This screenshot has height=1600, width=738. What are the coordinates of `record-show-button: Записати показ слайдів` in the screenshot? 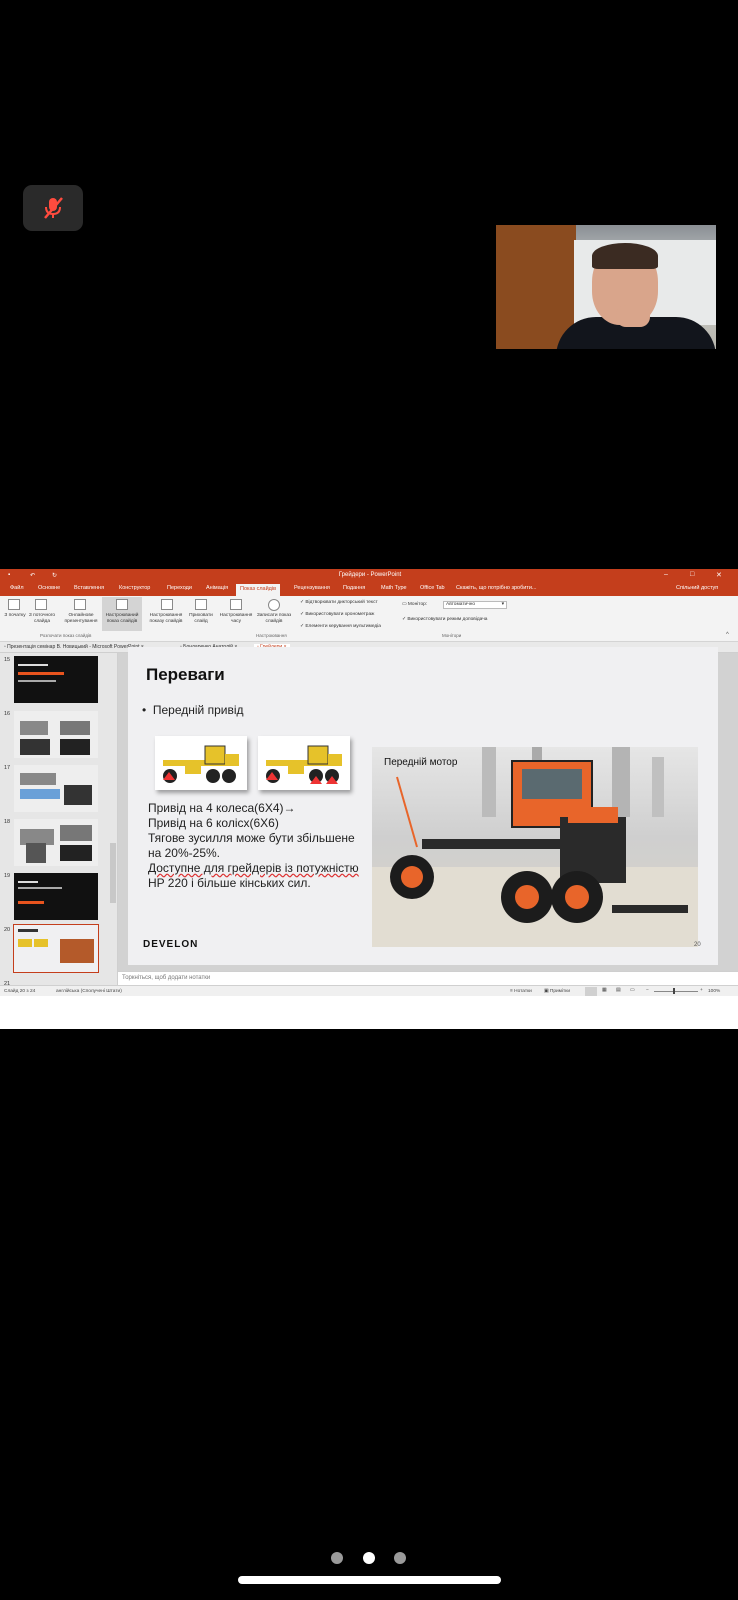 It's located at (274, 619).